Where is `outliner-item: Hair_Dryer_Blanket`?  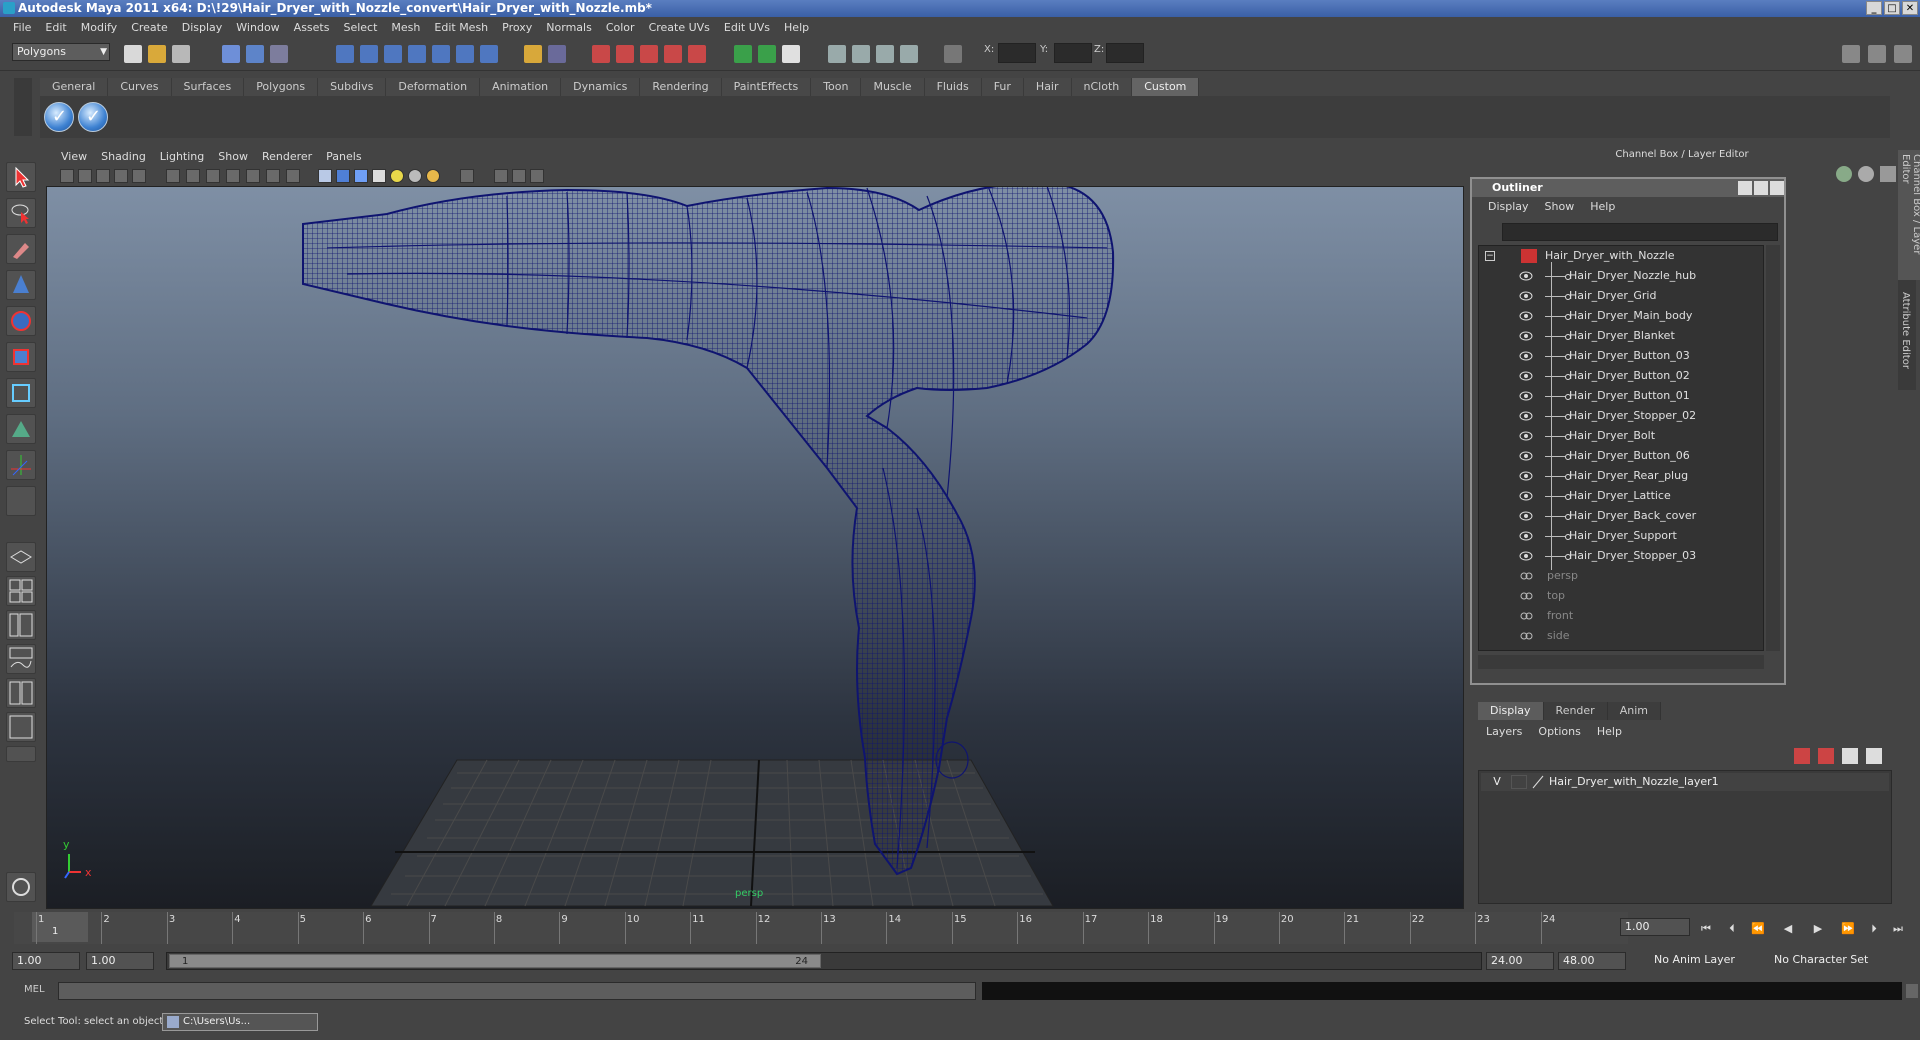 outliner-item: Hair_Dryer_Blanket is located at coordinates (1621, 336).